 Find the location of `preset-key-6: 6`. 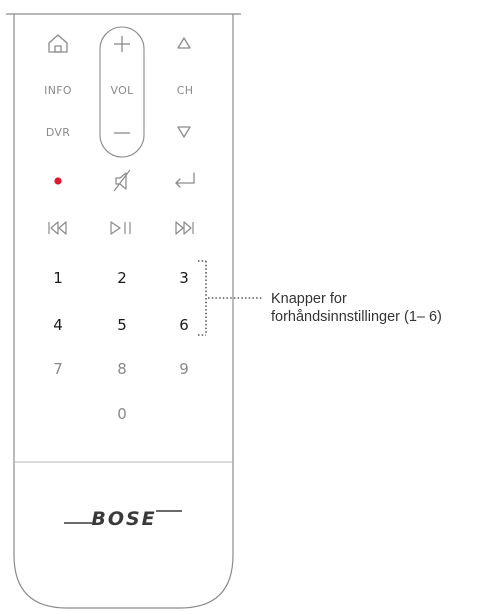

preset-key-6: 6 is located at coordinates (184, 325).